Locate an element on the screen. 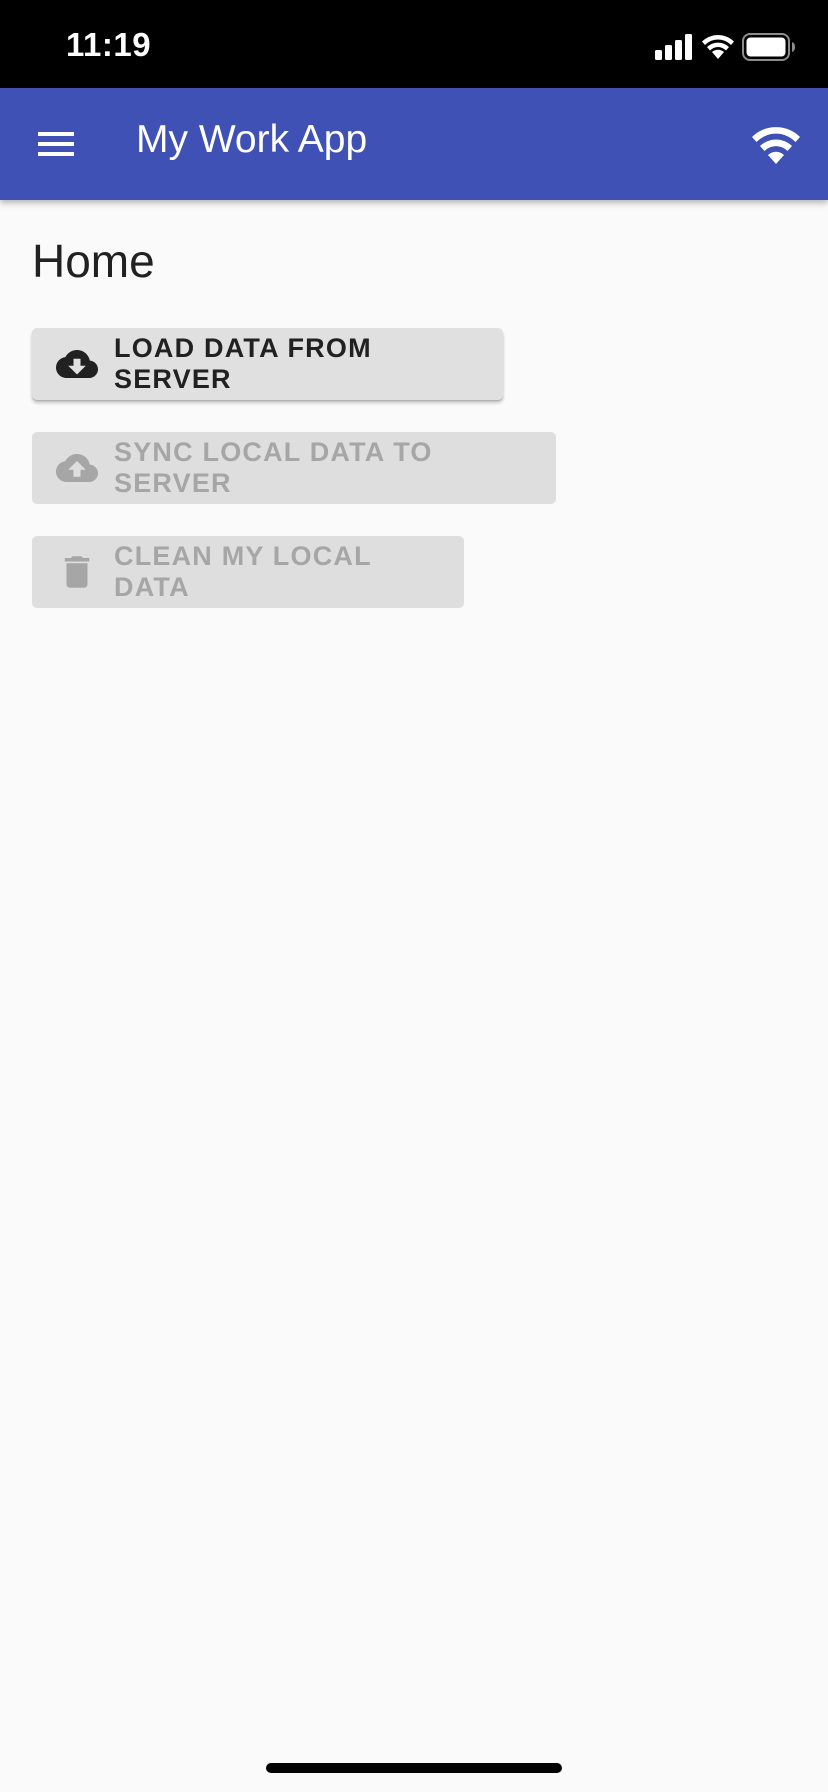  hamburger-menu-icon is located at coordinates (56, 144).